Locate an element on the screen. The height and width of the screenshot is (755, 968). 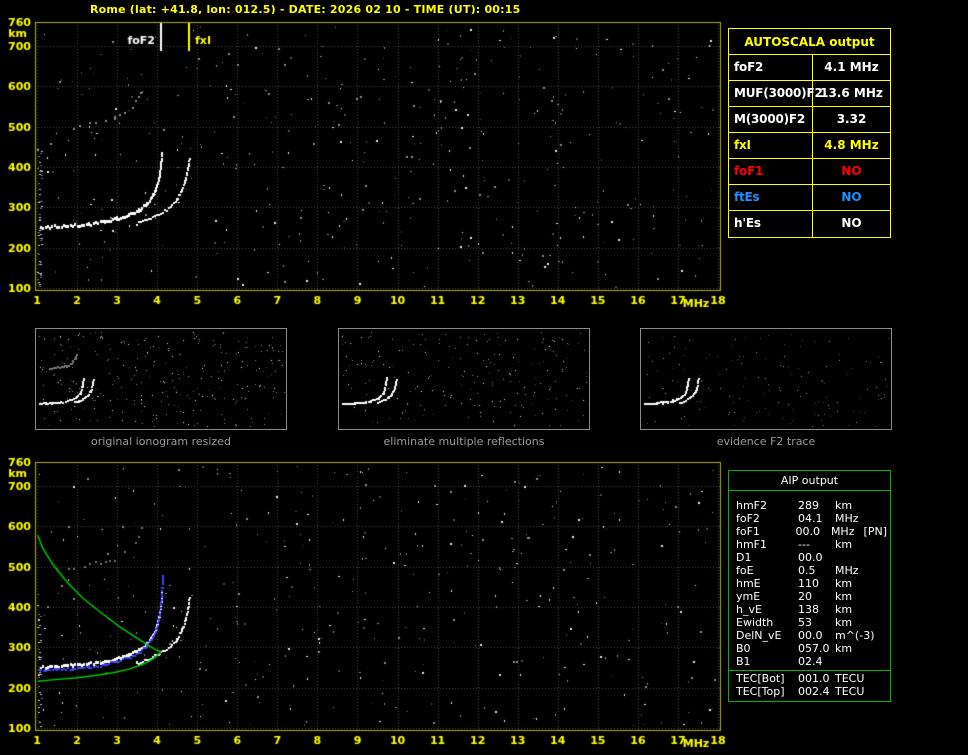
aip-tec-rows: TEC[Bot] 001.0 TECU TEC[Top] 002.4 TECU is located at coordinates (809, 685).